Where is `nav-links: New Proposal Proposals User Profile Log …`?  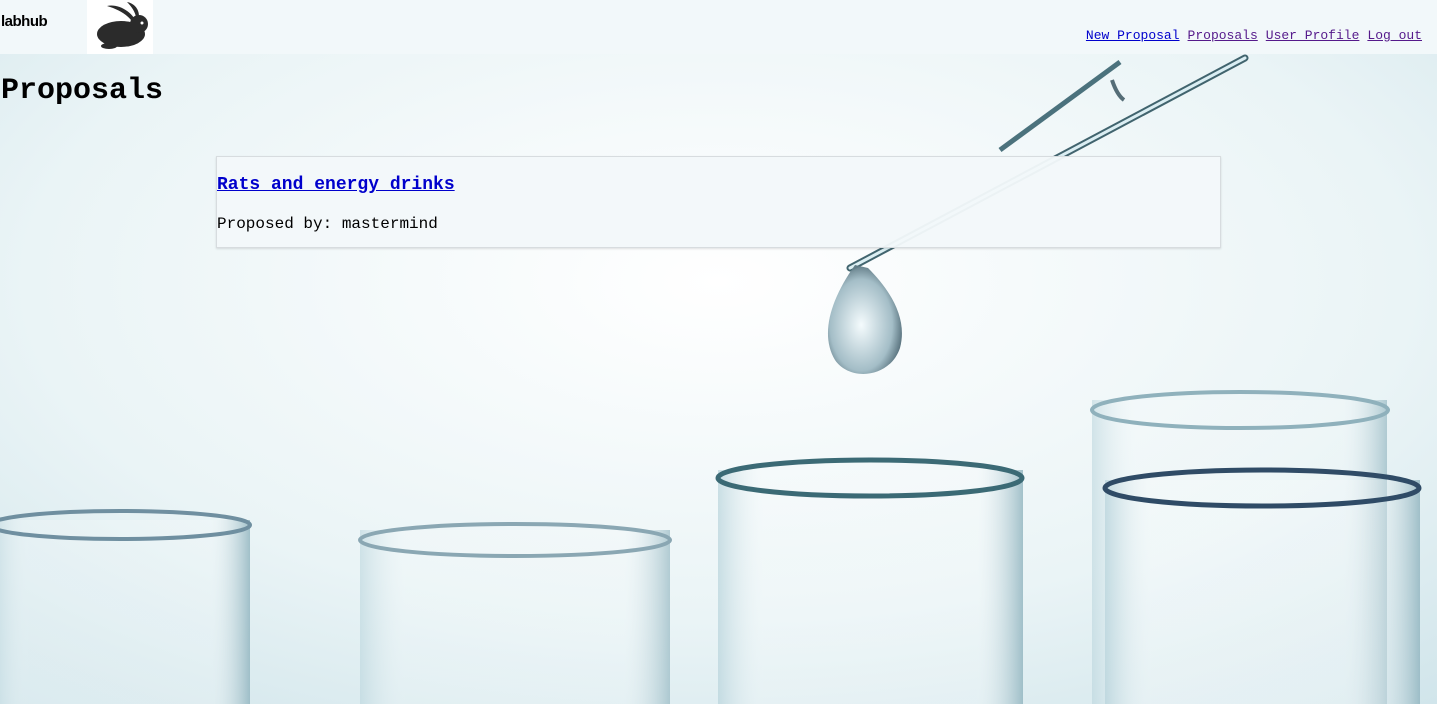
nav-links: New Proposal Proposals User Profile Log … is located at coordinates (1254, 35).